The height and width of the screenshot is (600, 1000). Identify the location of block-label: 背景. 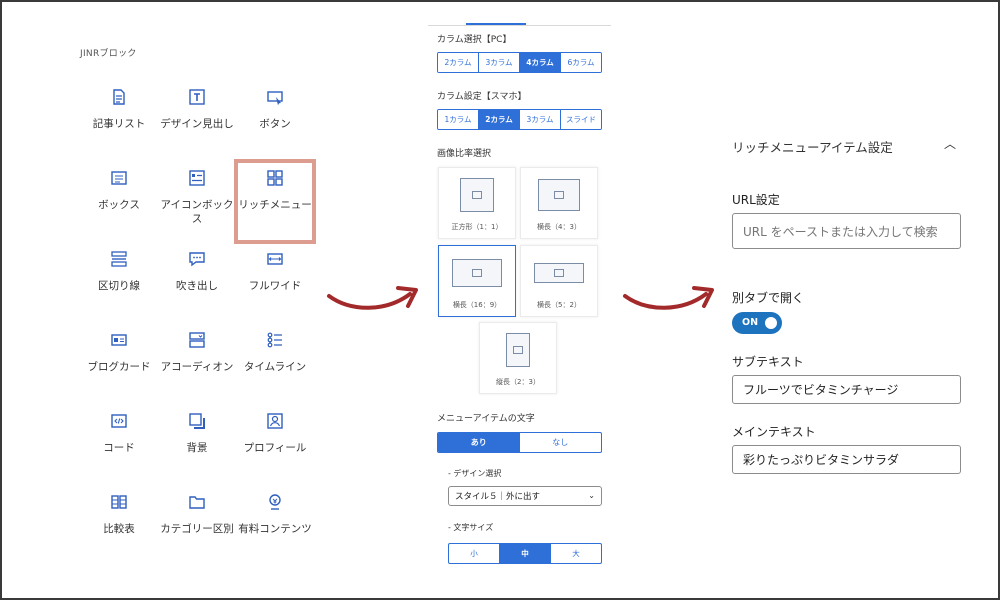
(197, 448).